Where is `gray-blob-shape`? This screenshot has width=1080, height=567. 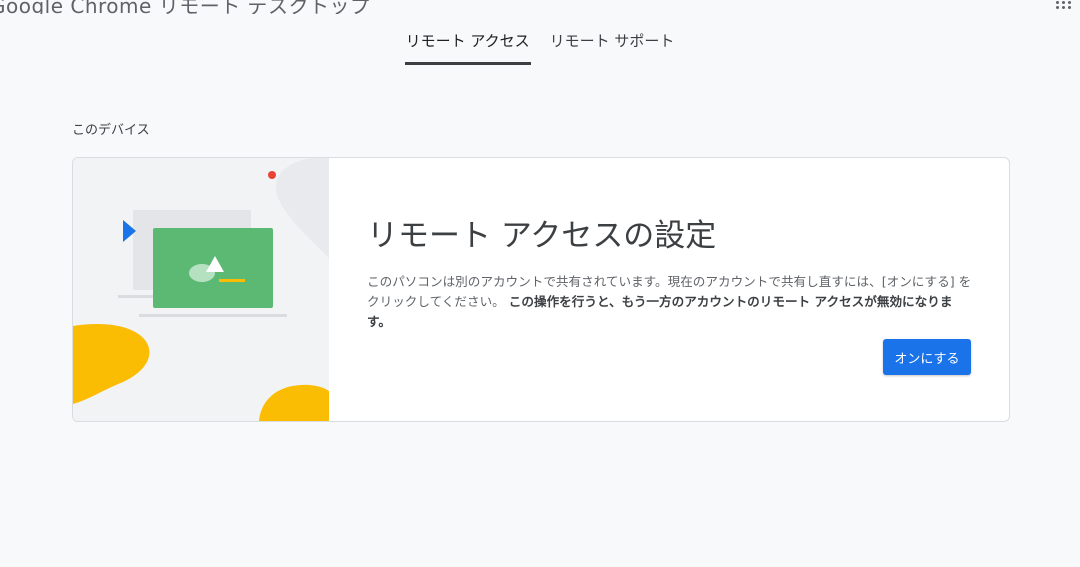 gray-blob-shape is located at coordinates (302, 208).